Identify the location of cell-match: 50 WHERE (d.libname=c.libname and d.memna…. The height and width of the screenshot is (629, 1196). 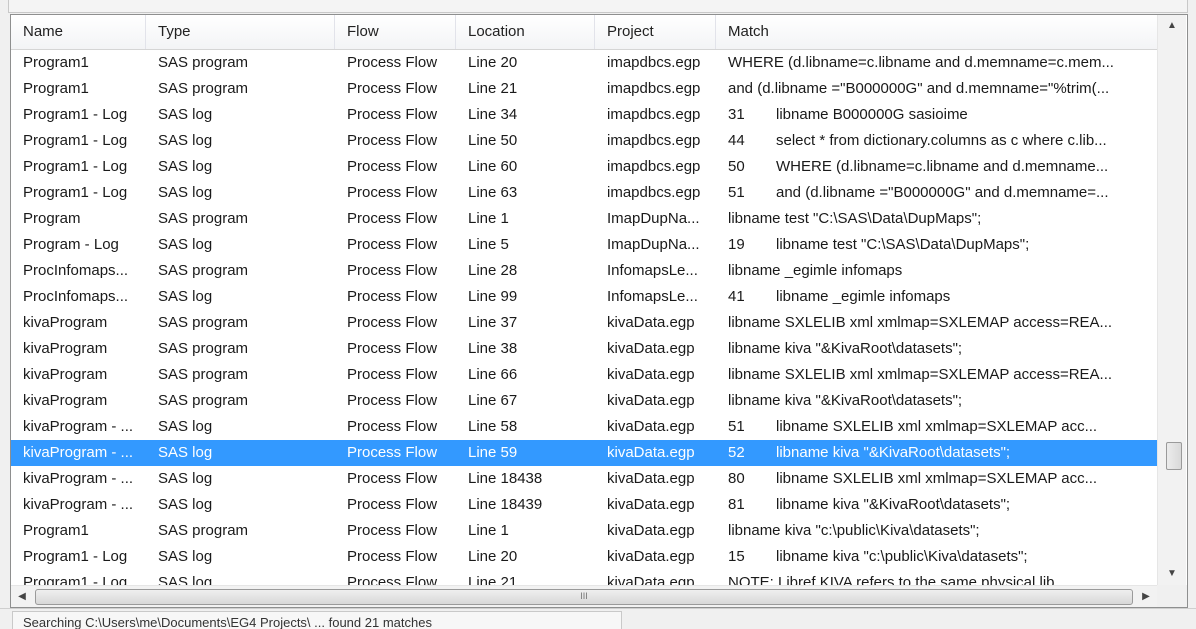
(936, 167).